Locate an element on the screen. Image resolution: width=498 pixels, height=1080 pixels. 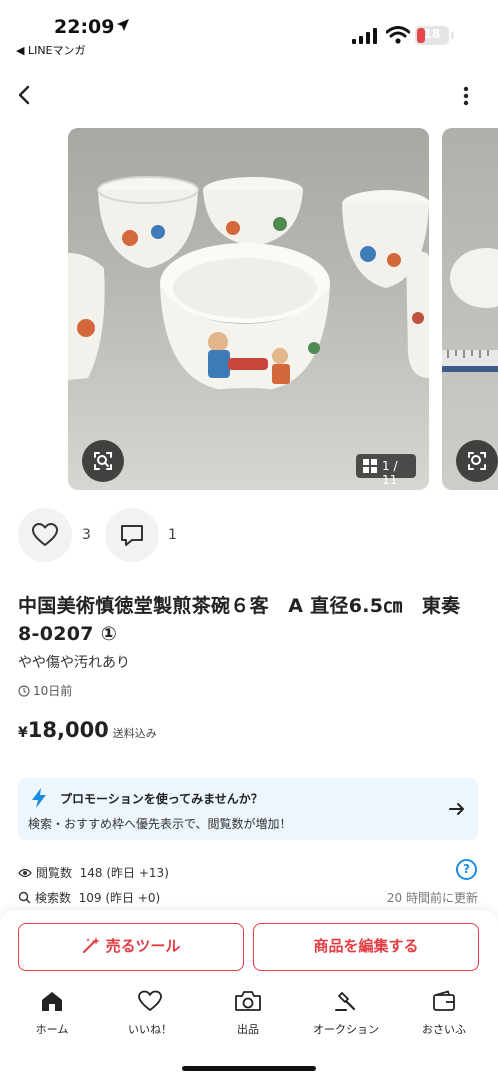
price: ¥18,000 送料込み is located at coordinates (87, 730).